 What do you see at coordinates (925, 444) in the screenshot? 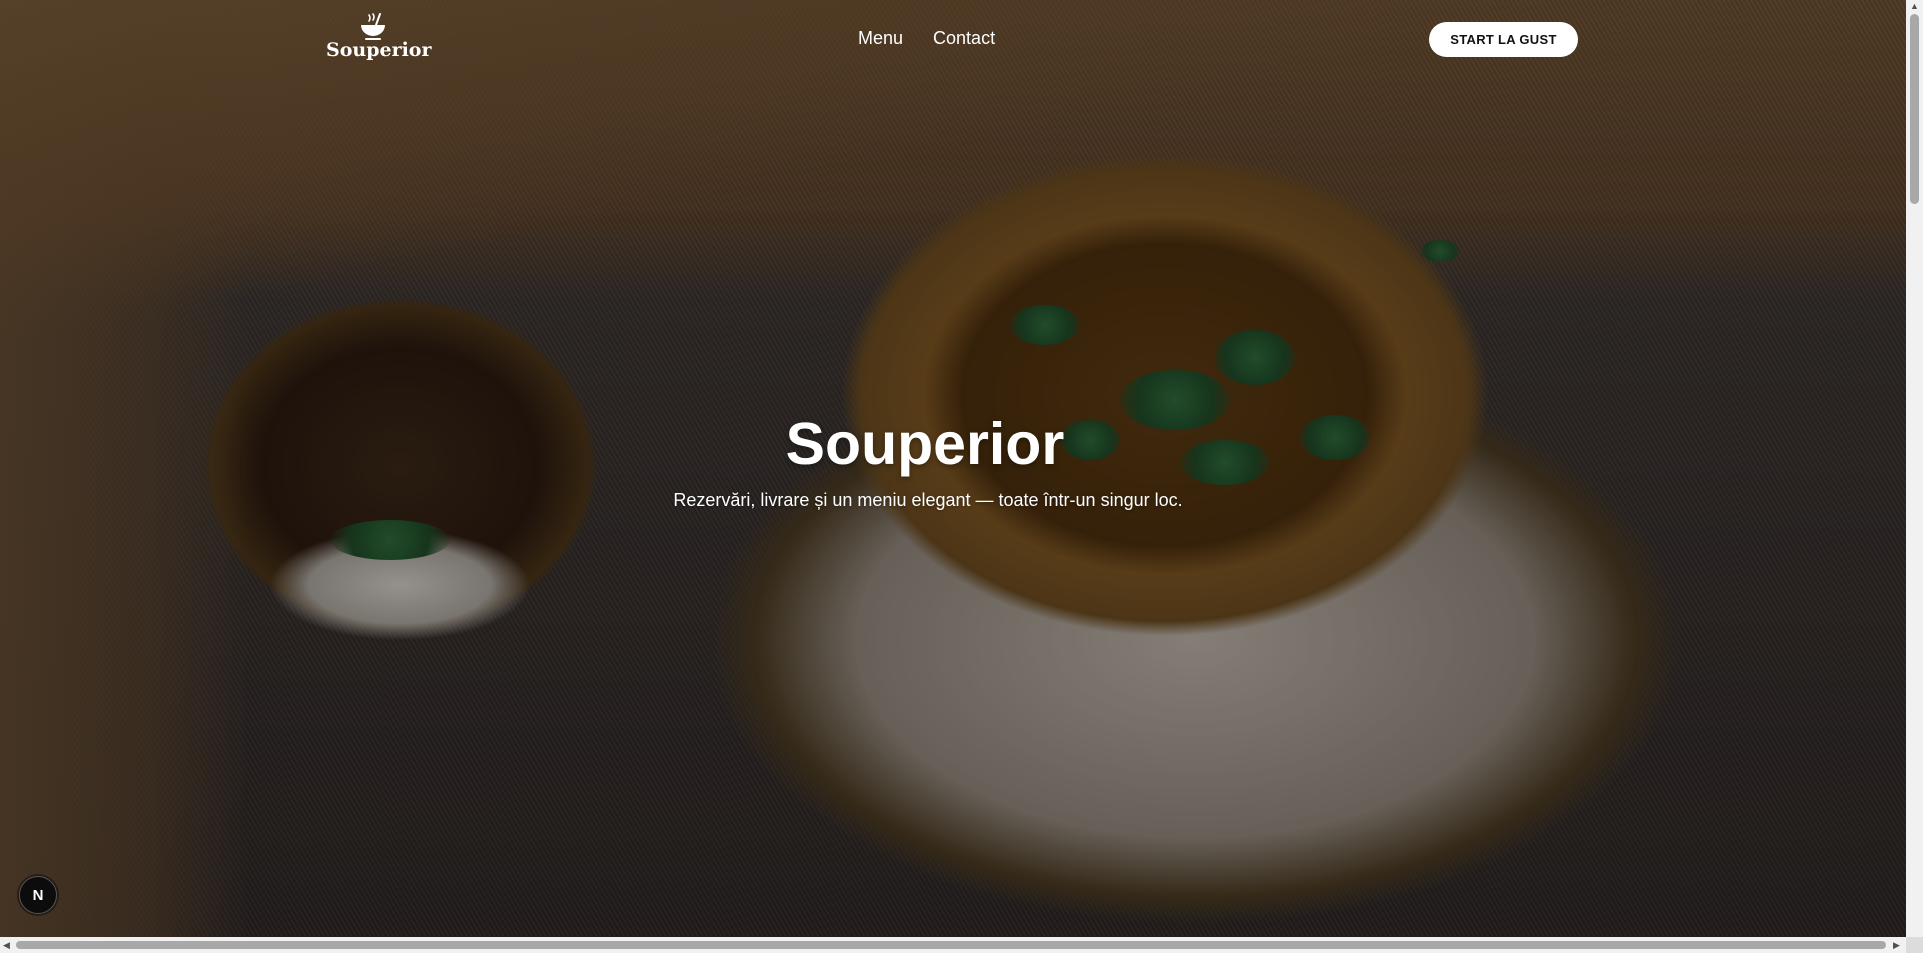
I see `hero-title: Souperior` at bounding box center [925, 444].